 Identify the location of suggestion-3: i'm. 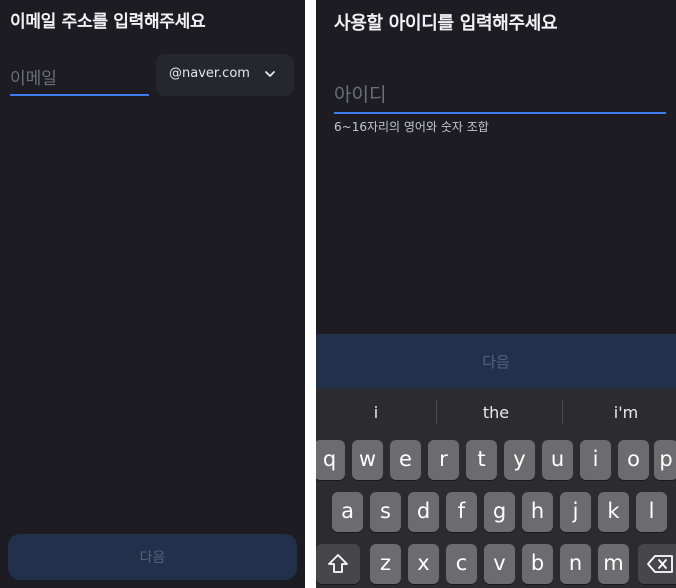
(621, 412).